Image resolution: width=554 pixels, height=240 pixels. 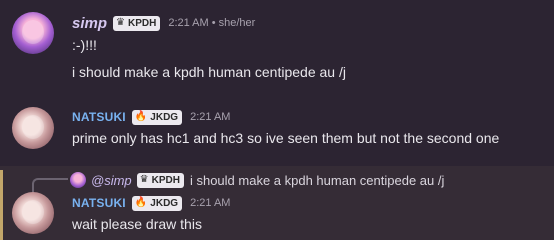 What do you see at coordinates (89, 23) in the screenshot?
I see `author-name: simp` at bounding box center [89, 23].